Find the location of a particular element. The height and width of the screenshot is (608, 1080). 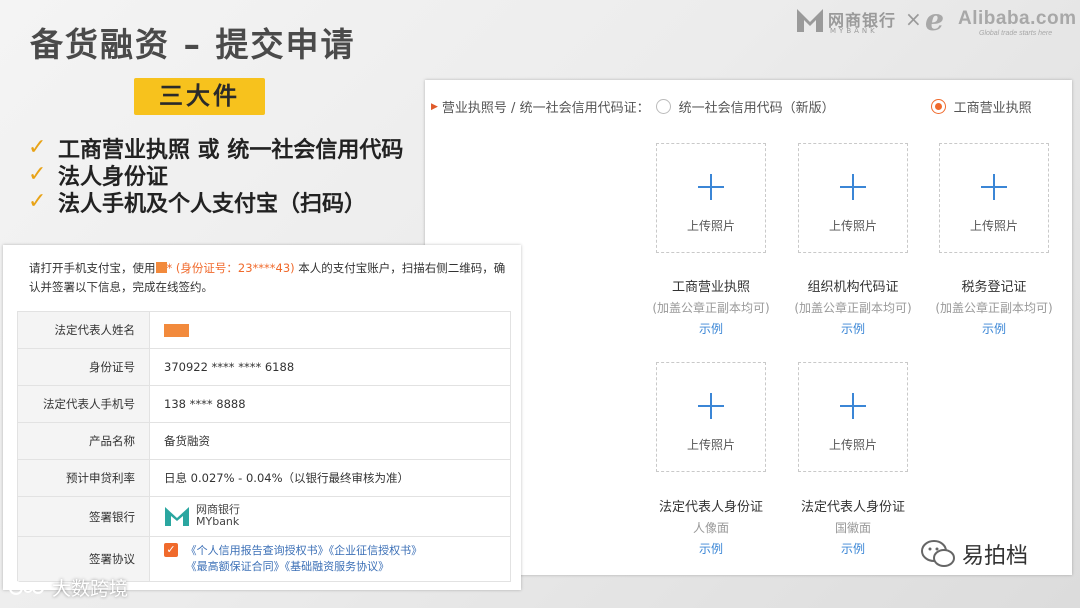

watermark-left: 大数跨境 is located at coordinates (68, 587).